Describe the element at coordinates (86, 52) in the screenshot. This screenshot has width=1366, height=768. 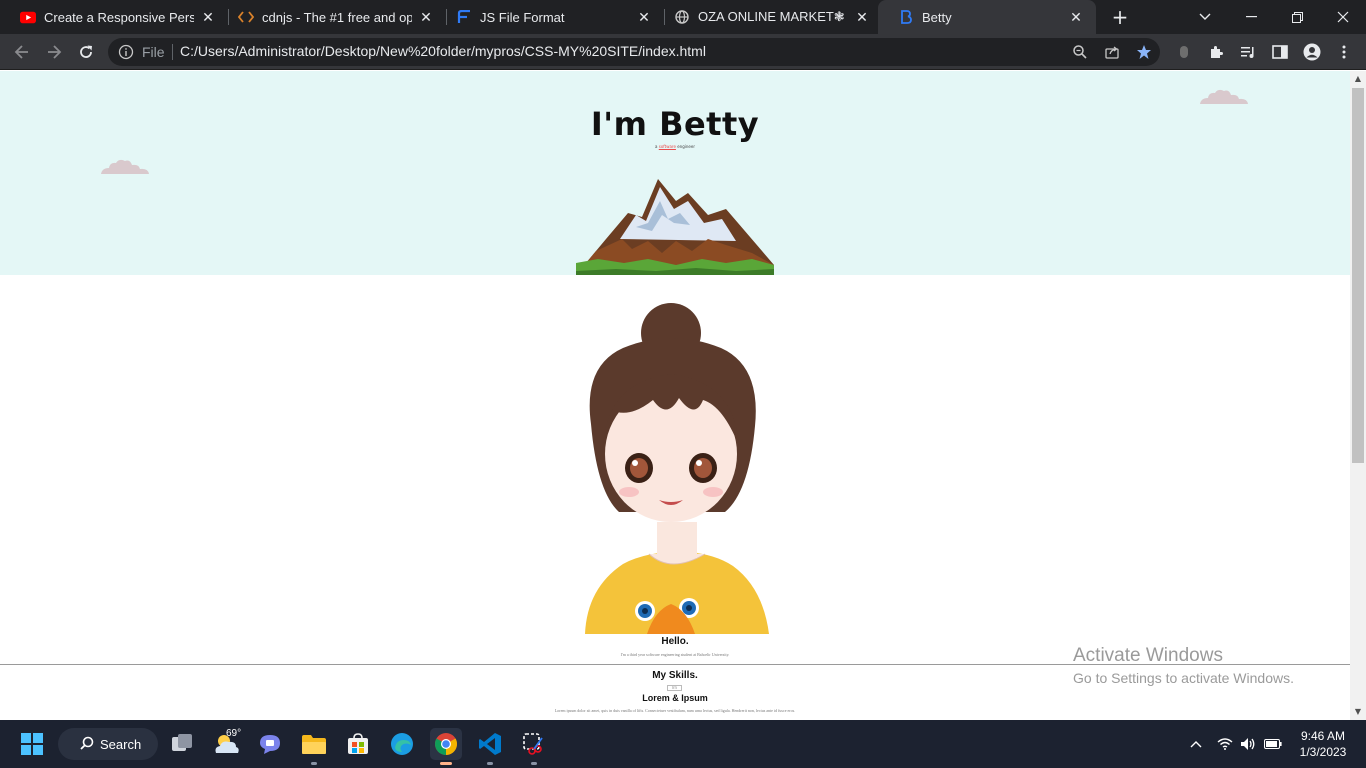
I see `reload-icon` at that location.